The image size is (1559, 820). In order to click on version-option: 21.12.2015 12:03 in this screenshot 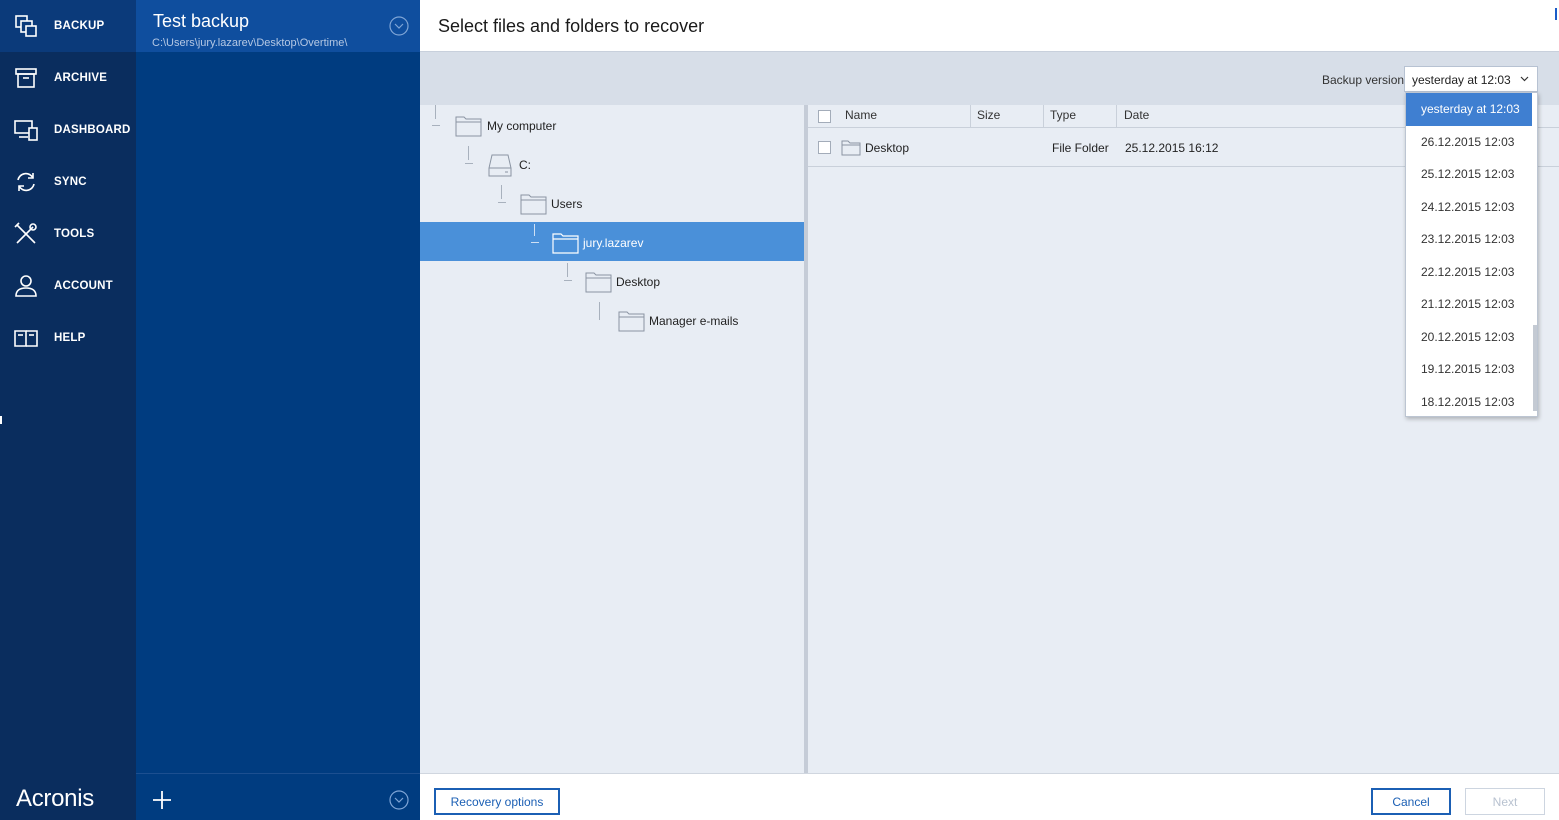, I will do `click(1469, 304)`.